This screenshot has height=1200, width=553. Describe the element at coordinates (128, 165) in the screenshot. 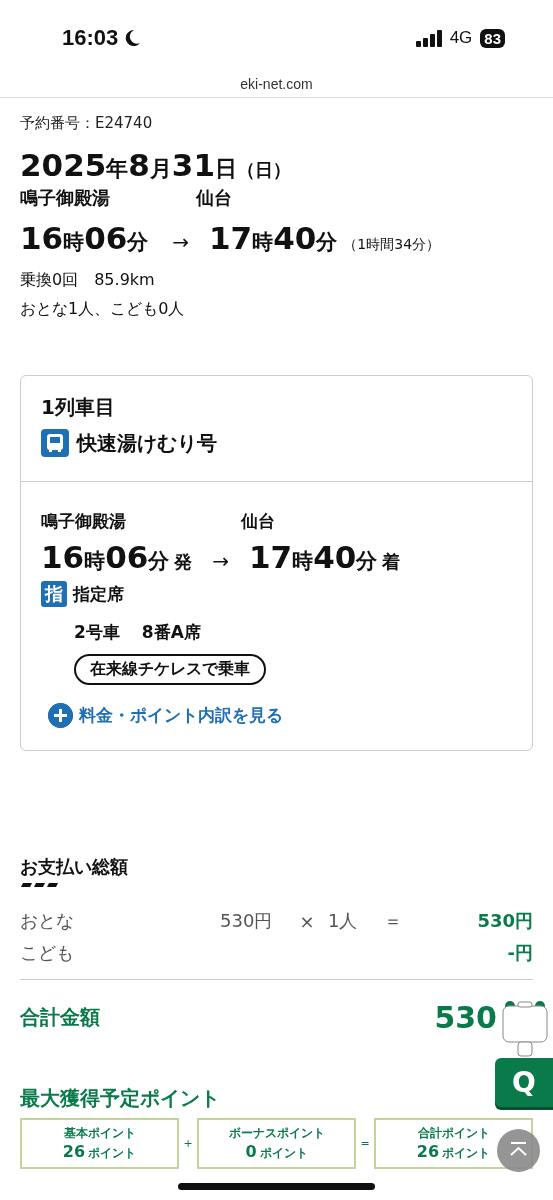

I see `travel-date: 2025年8月31日` at that location.